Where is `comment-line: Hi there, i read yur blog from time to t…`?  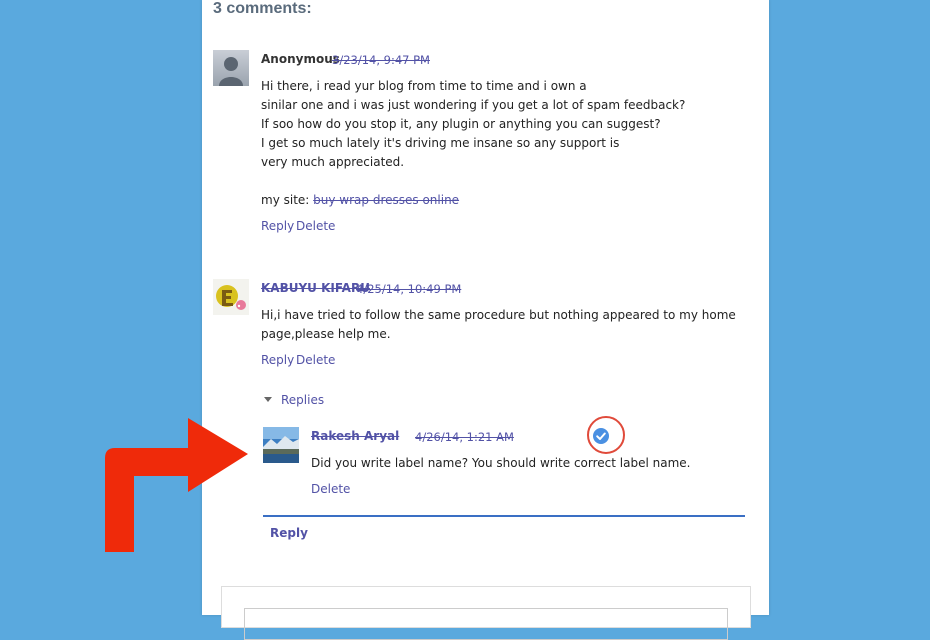 comment-line: Hi there, i read yur blog from time to t… is located at coordinates (424, 86).